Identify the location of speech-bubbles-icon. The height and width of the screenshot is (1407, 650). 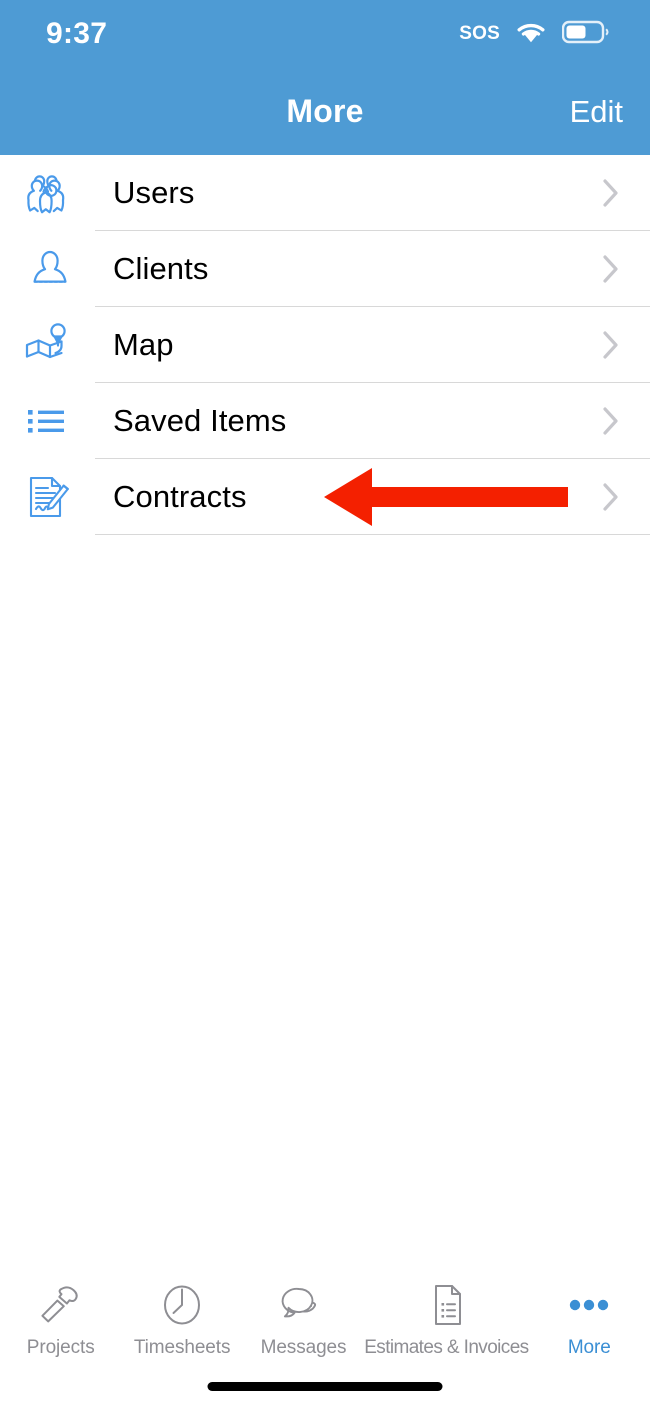
(304, 1305).